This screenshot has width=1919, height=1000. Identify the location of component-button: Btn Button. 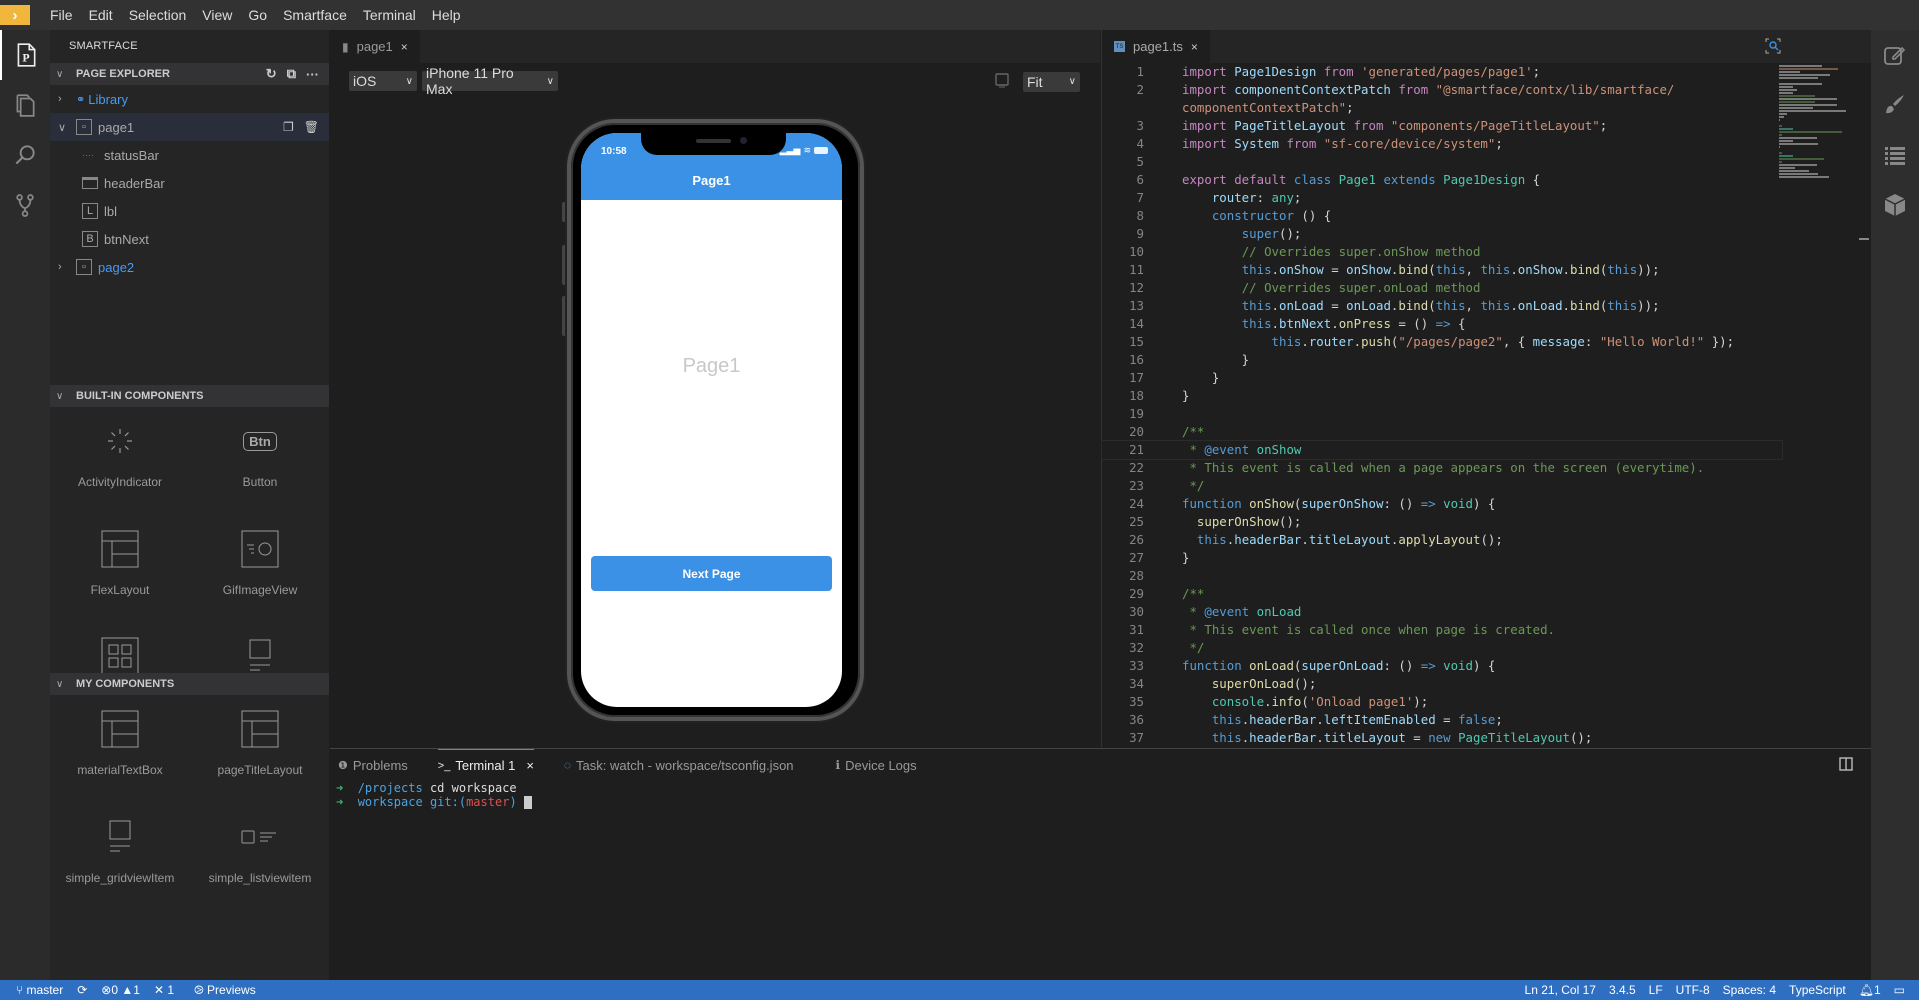
(260, 461).